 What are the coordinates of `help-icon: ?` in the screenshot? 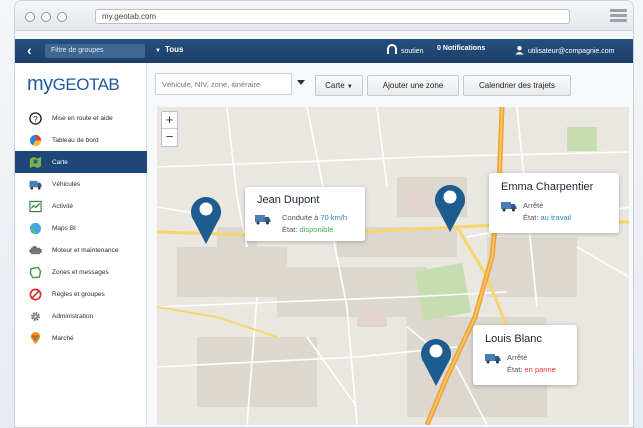 It's located at (35, 118).